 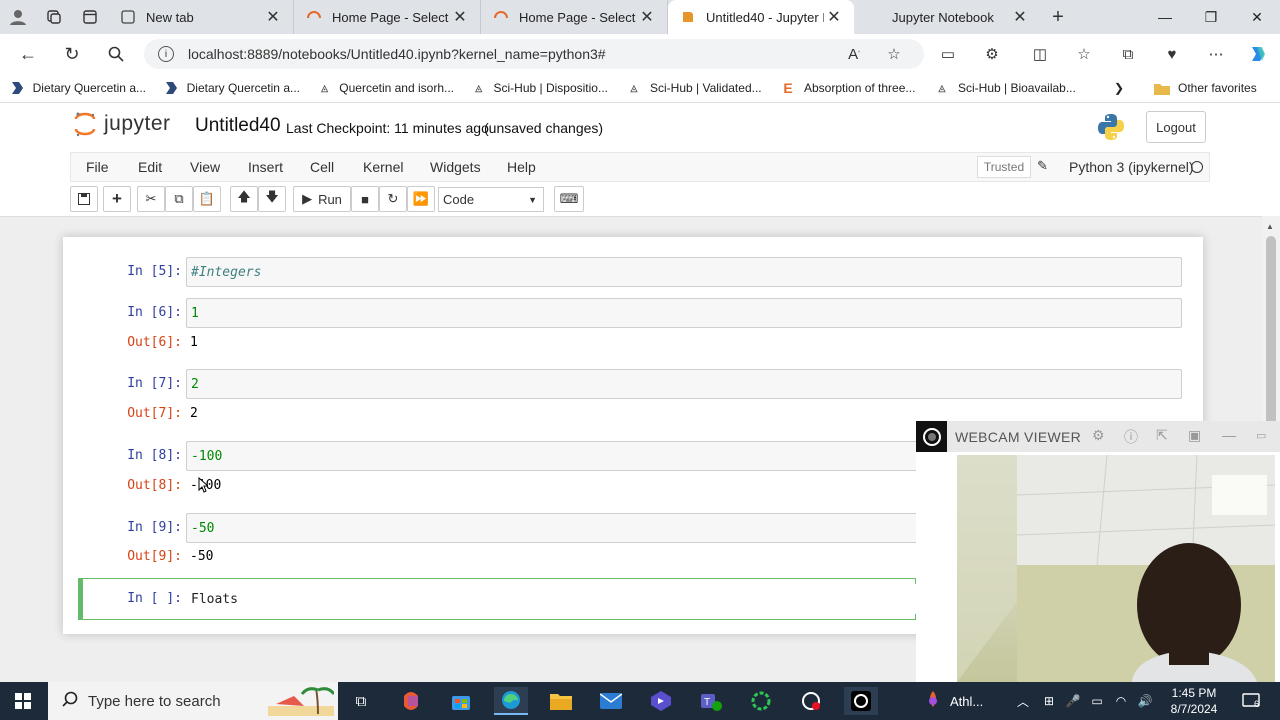 I want to click on favorites-icon: ☆, so click(x=1084, y=54).